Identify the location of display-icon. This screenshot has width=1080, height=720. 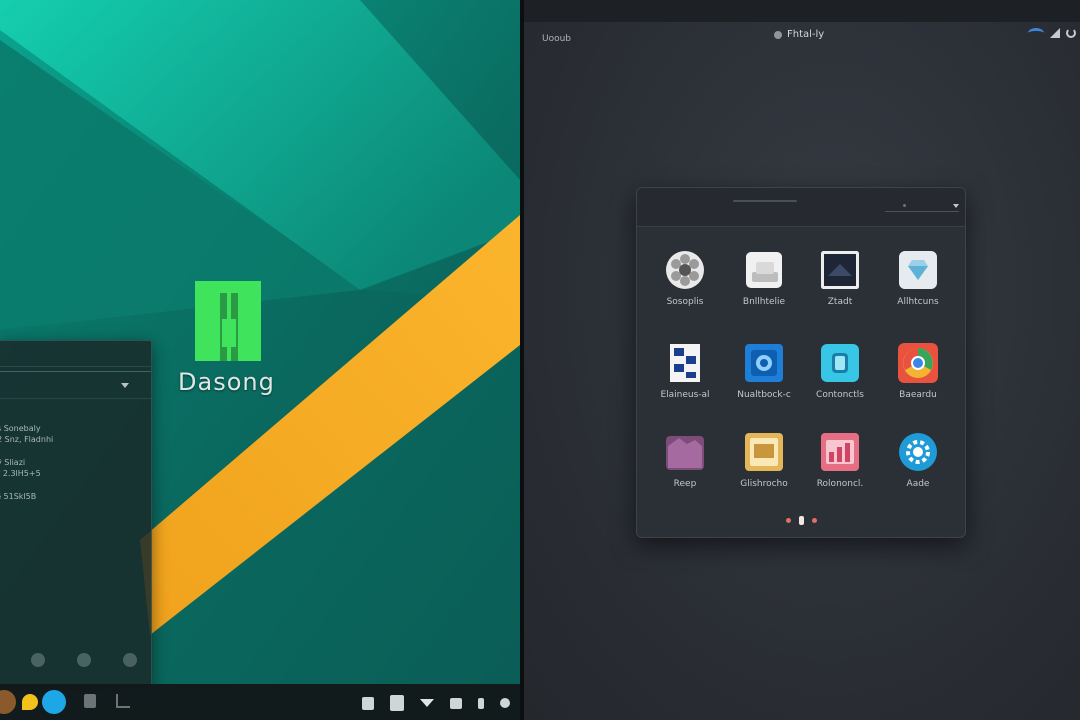
(456, 703).